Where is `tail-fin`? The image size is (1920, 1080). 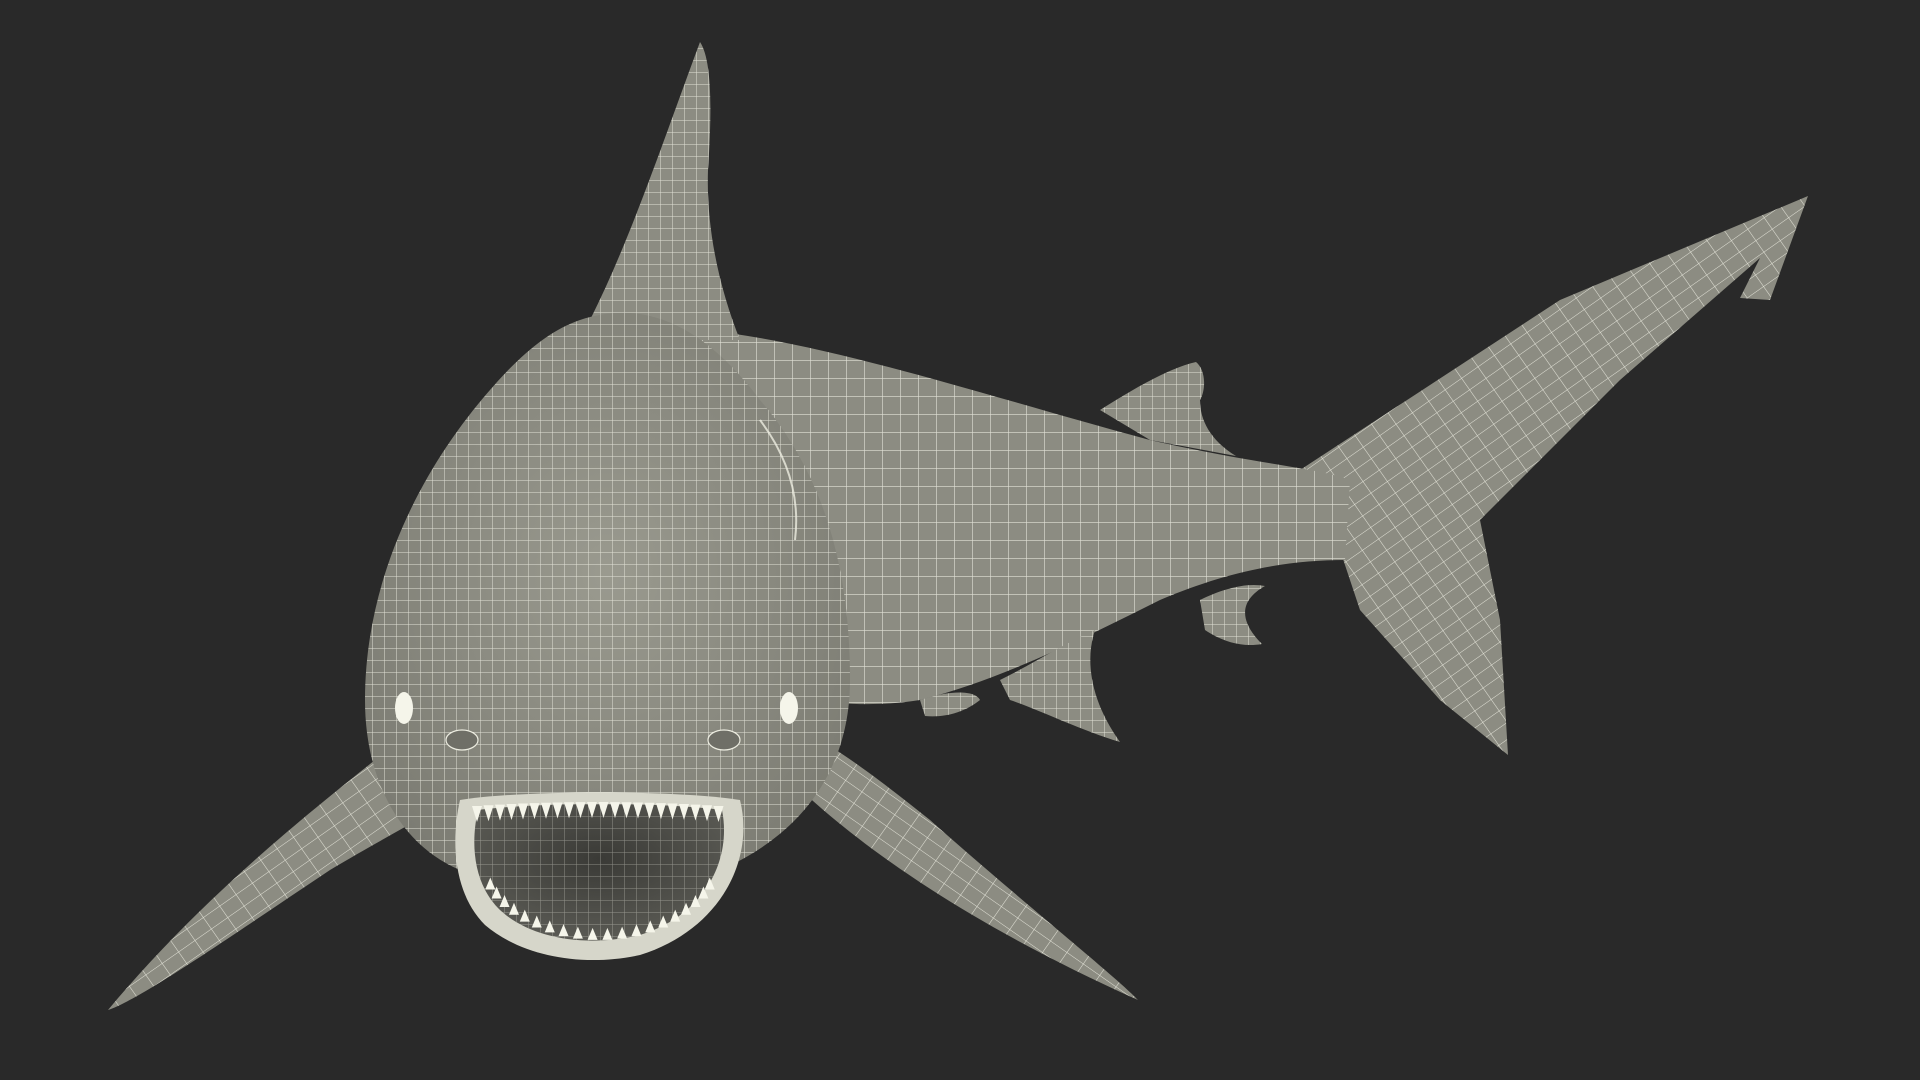 tail-fin is located at coordinates (1554, 475).